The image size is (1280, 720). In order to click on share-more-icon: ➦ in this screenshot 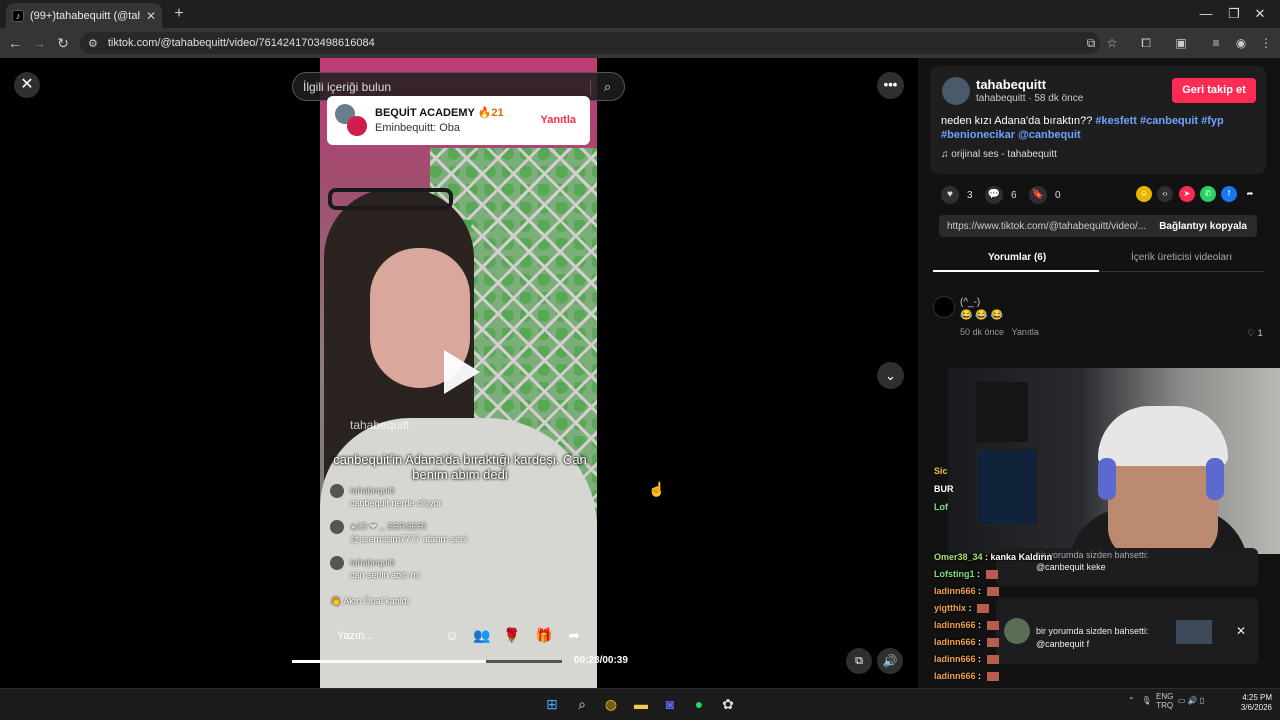, I will do `click(1250, 194)`.